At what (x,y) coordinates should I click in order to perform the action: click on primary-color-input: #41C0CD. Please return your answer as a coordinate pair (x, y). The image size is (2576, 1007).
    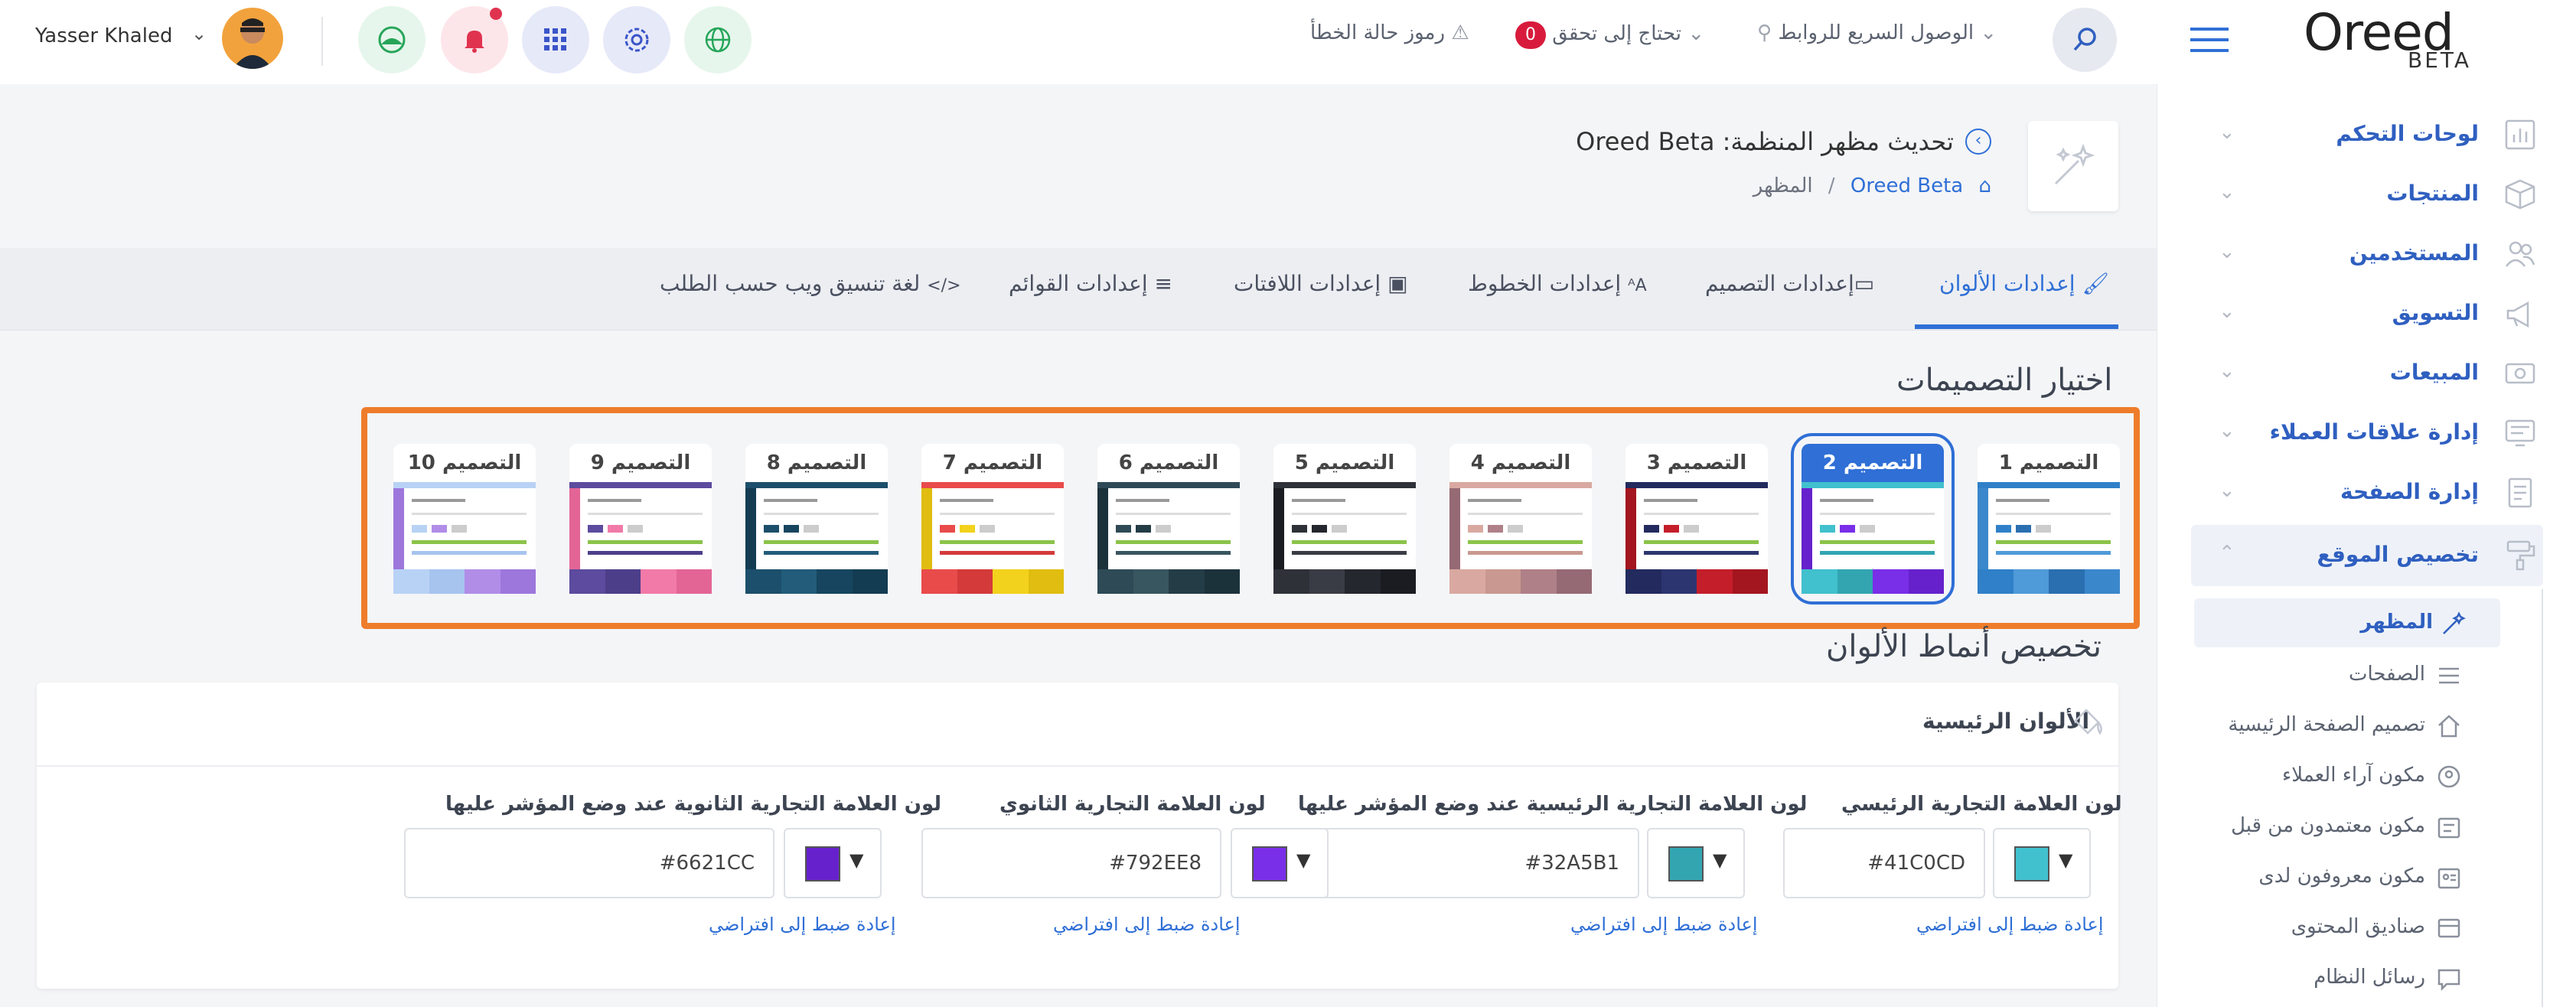
    Looking at the image, I should click on (1884, 863).